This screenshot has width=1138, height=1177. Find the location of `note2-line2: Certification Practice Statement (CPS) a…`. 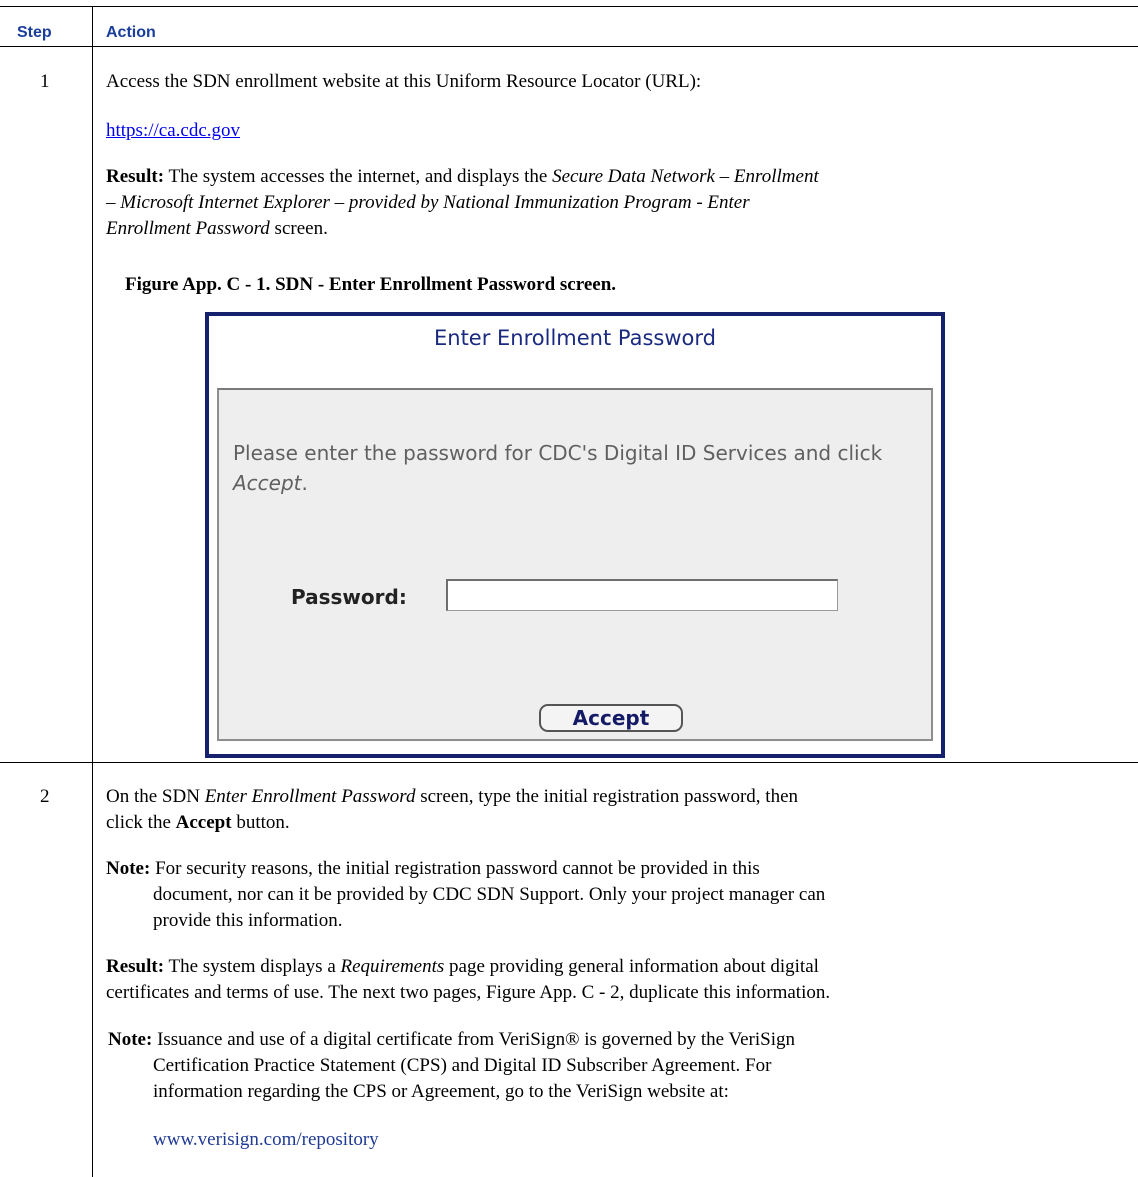

note2-line2: Certification Practice Statement (CPS) a… is located at coordinates (462, 1065).